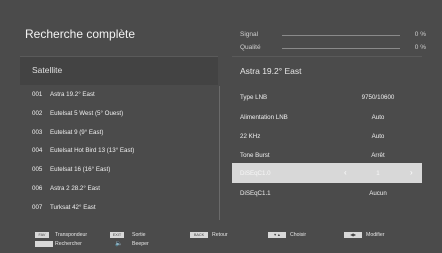 This screenshot has width=442, height=253. What do you see at coordinates (47, 70) in the screenshot?
I see `satellite-heading: Satellite` at bounding box center [47, 70].